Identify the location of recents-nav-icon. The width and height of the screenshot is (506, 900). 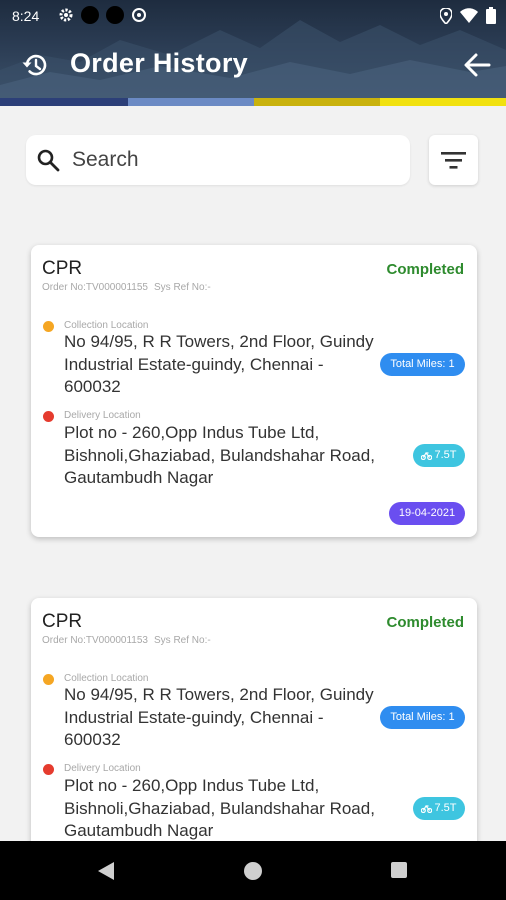
(399, 870).